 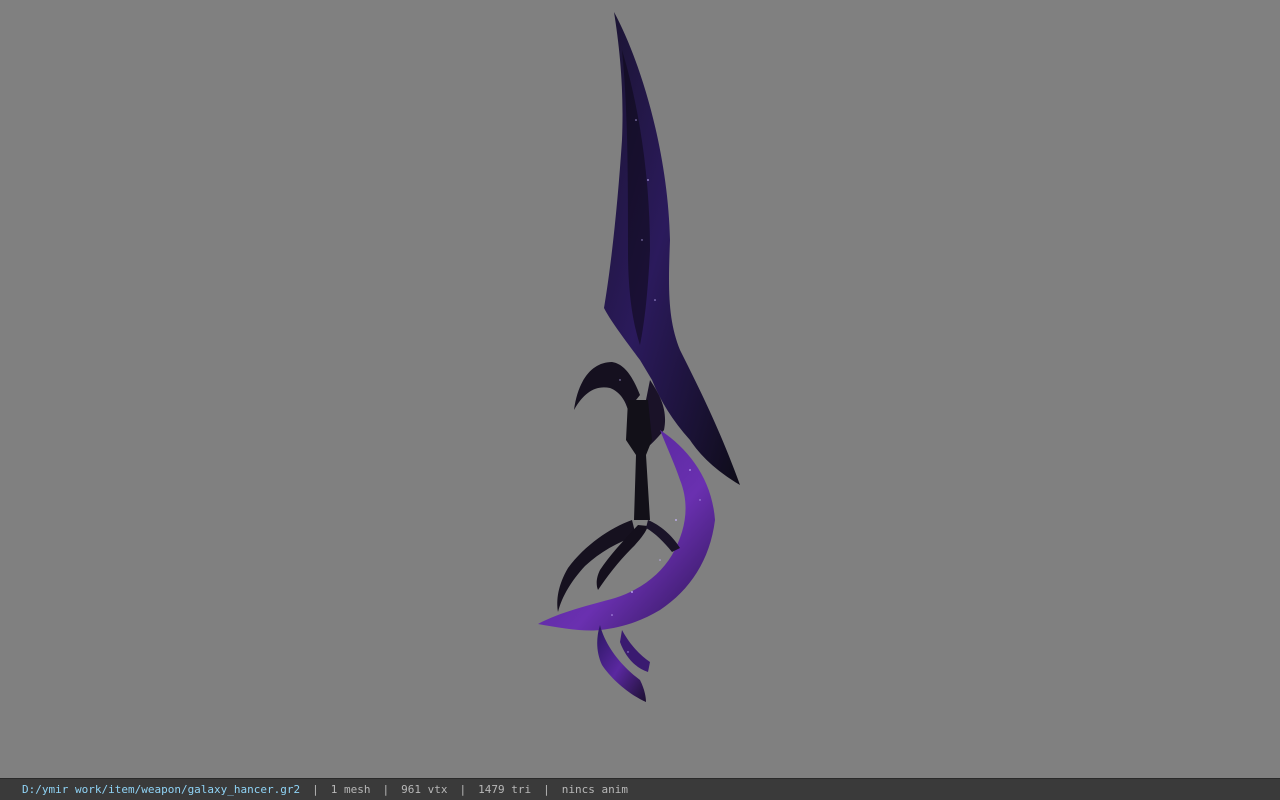 I want to click on sword-model, so click(x=639, y=357).